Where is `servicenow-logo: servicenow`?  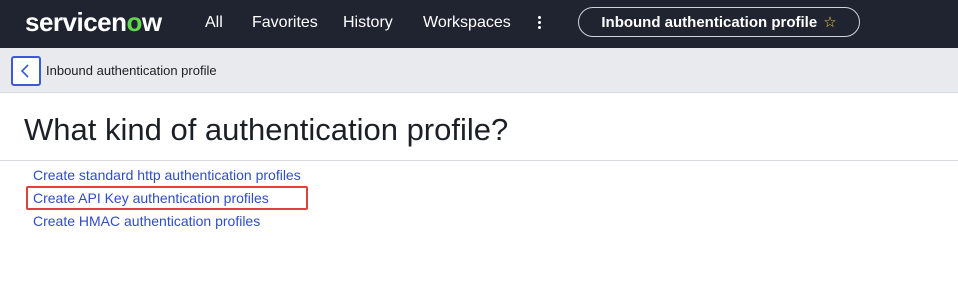
servicenow-logo: servicenow is located at coordinates (93, 22).